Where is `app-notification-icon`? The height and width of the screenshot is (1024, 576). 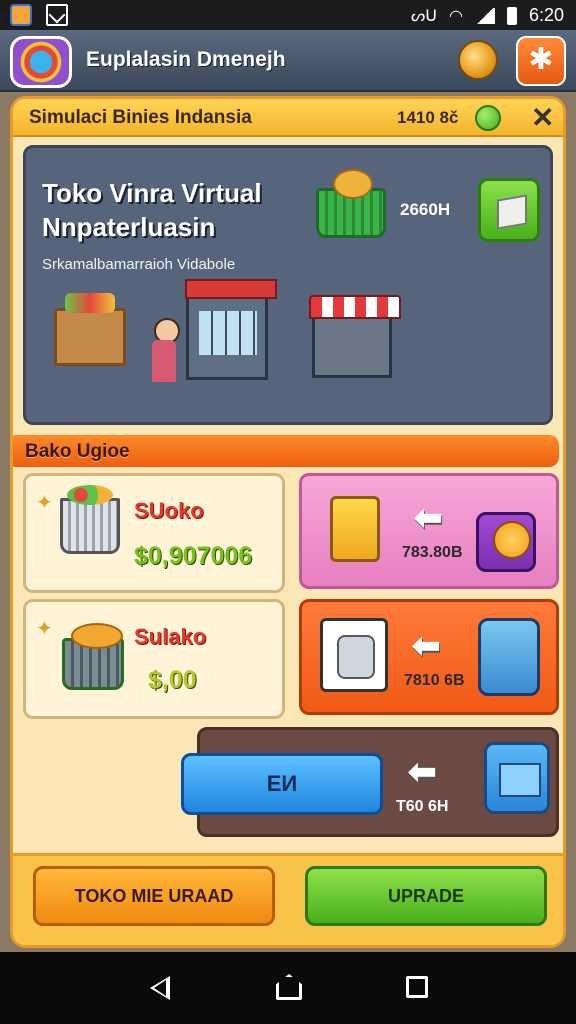 app-notification-icon is located at coordinates (21, 15).